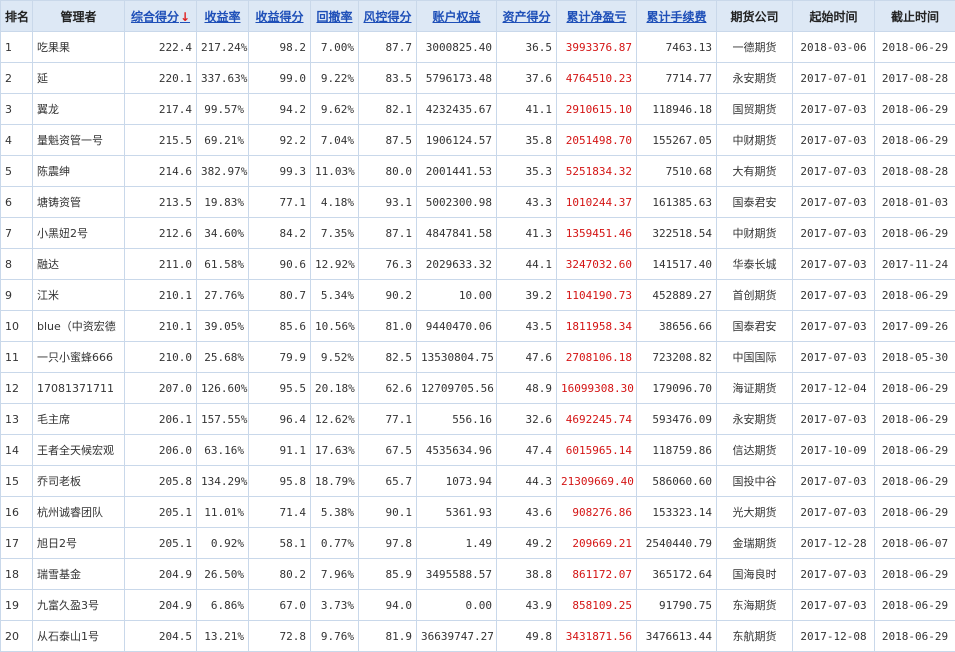 Image resolution: width=955 pixels, height=652 pixels. I want to click on cell-return-rate: 25.68%, so click(223, 357).